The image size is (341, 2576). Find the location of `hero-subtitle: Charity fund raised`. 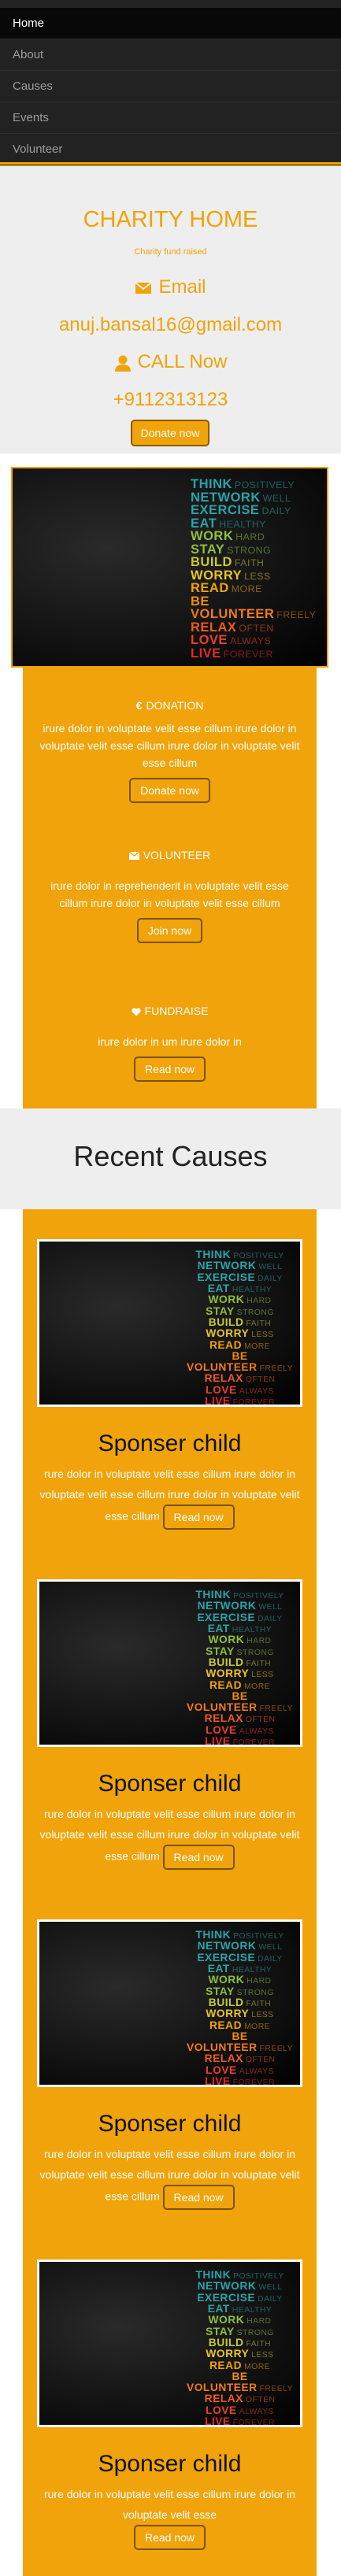

hero-subtitle: Charity fund raised is located at coordinates (170, 252).